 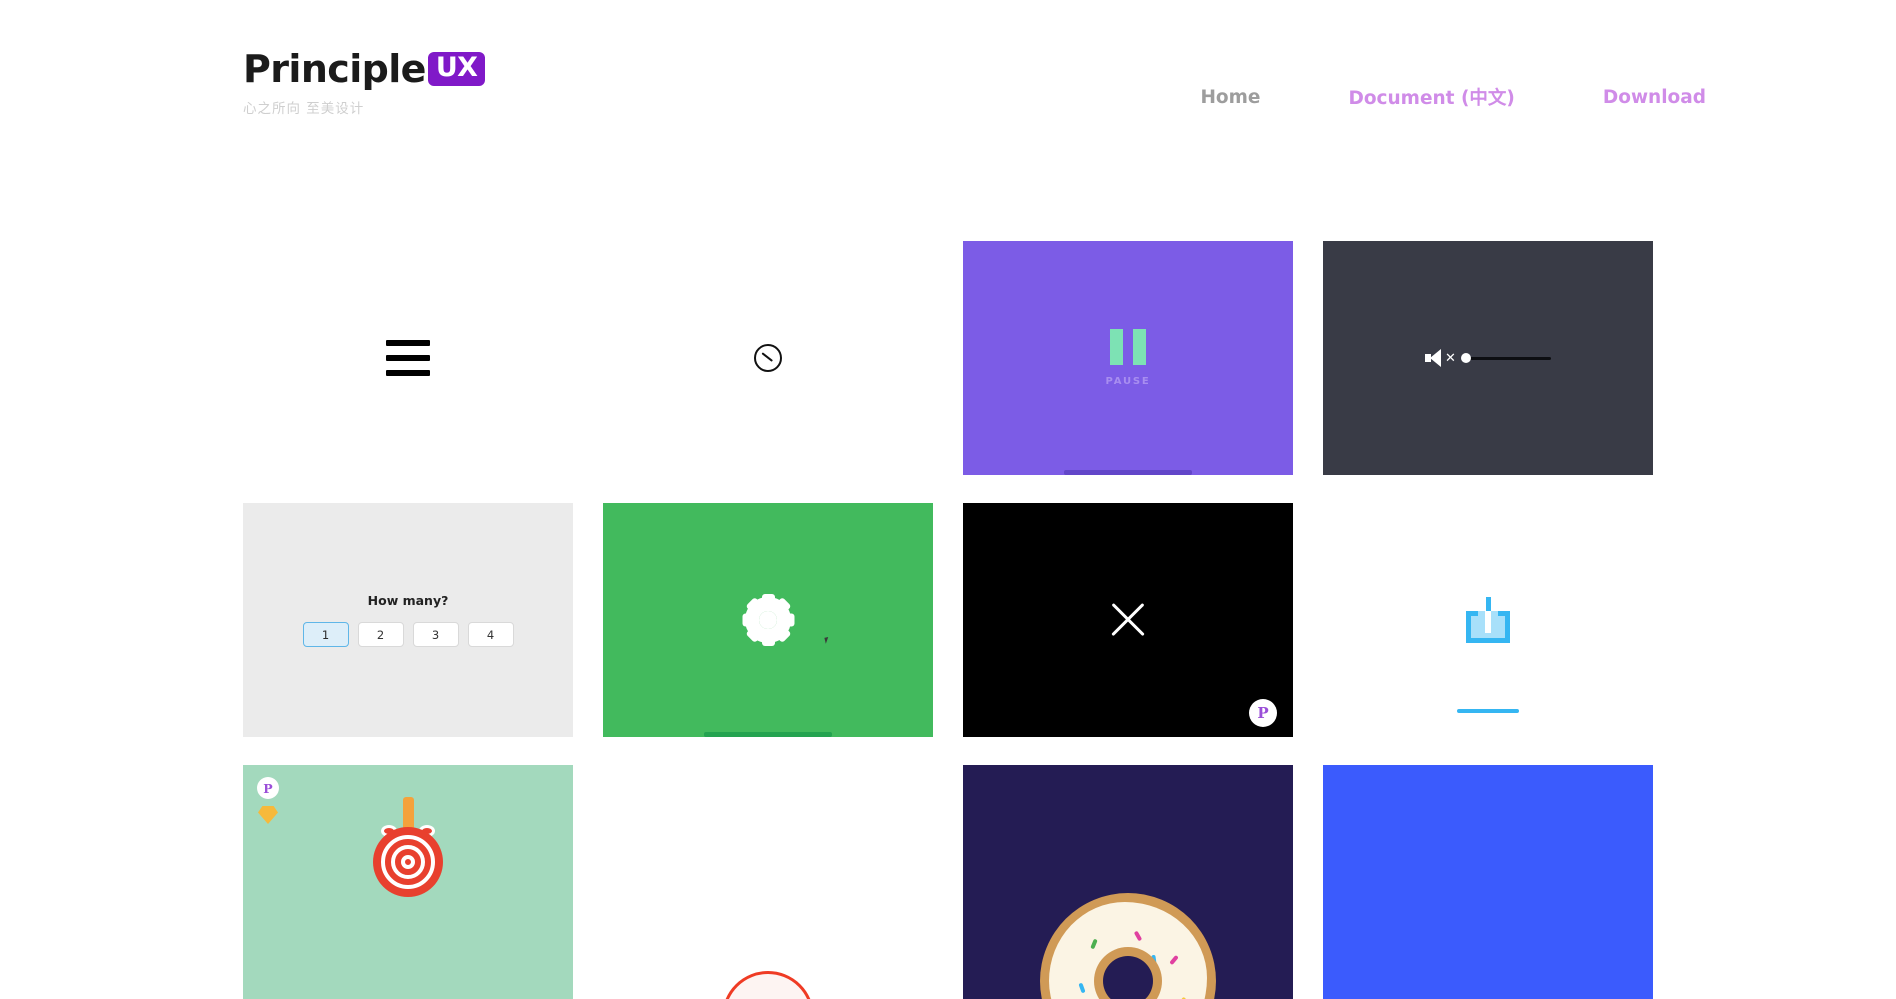 What do you see at coordinates (768, 985) in the screenshot?
I see `red-circle-icon` at bounding box center [768, 985].